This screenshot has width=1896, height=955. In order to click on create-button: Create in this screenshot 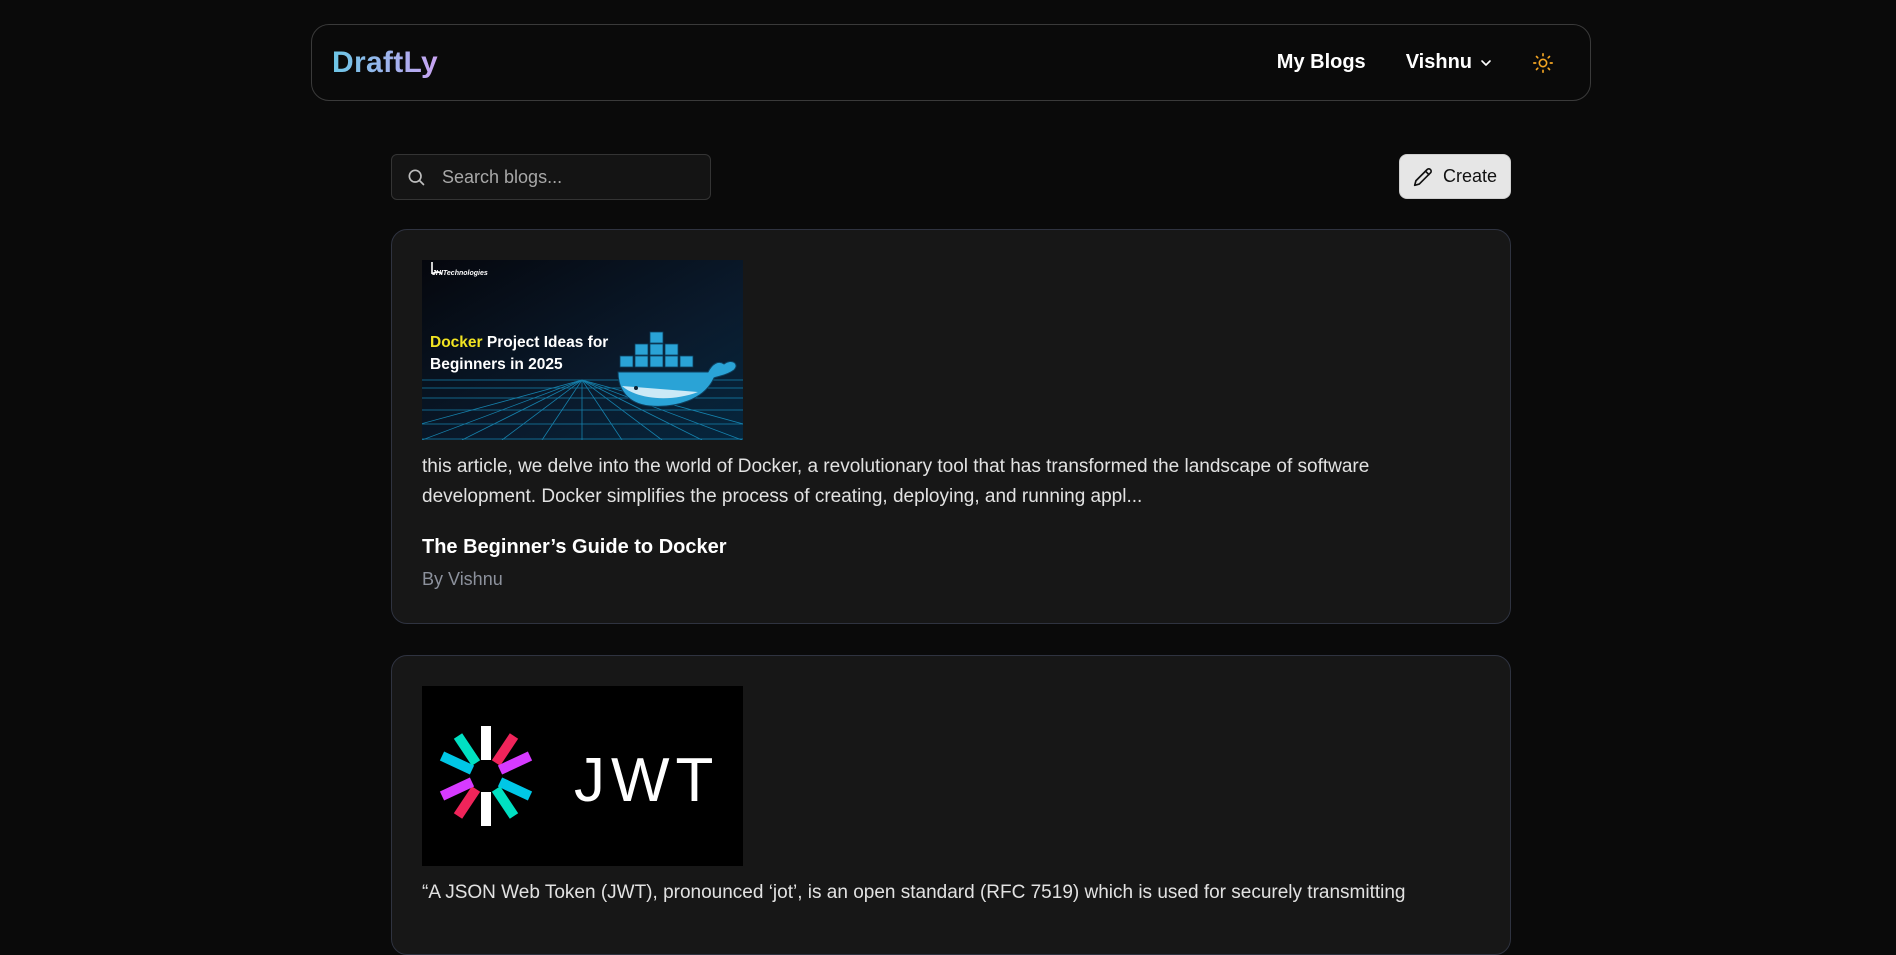, I will do `click(1455, 176)`.